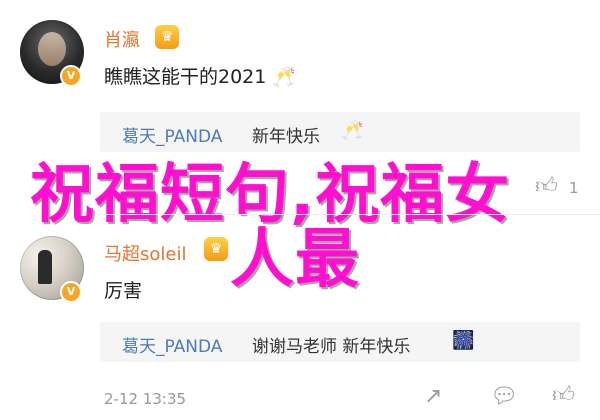 This screenshot has width=600, height=420. What do you see at coordinates (270, 195) in the screenshot?
I see `overlay-headline-line1: 祝福短句,祝福女` at bounding box center [270, 195].